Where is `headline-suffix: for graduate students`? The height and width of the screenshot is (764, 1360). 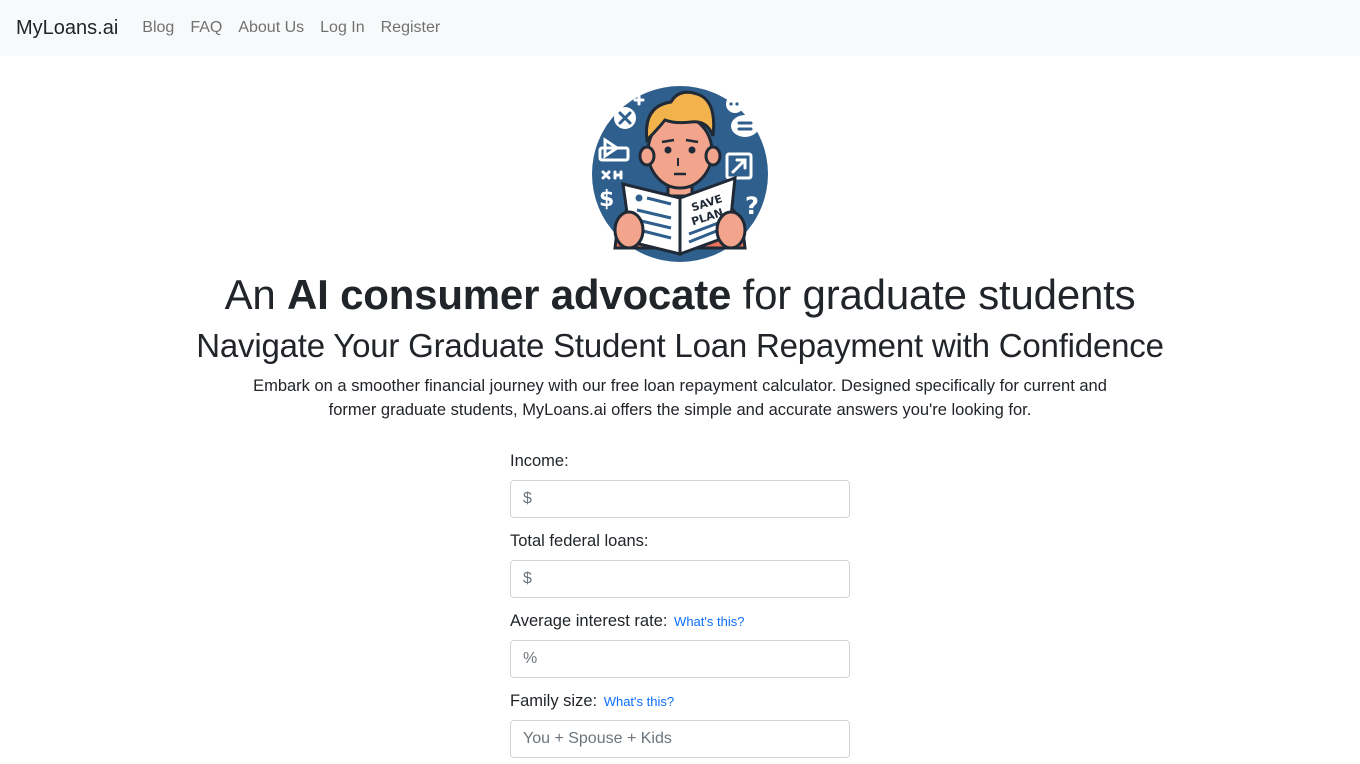
headline-suffix: for graduate students is located at coordinates (933, 294).